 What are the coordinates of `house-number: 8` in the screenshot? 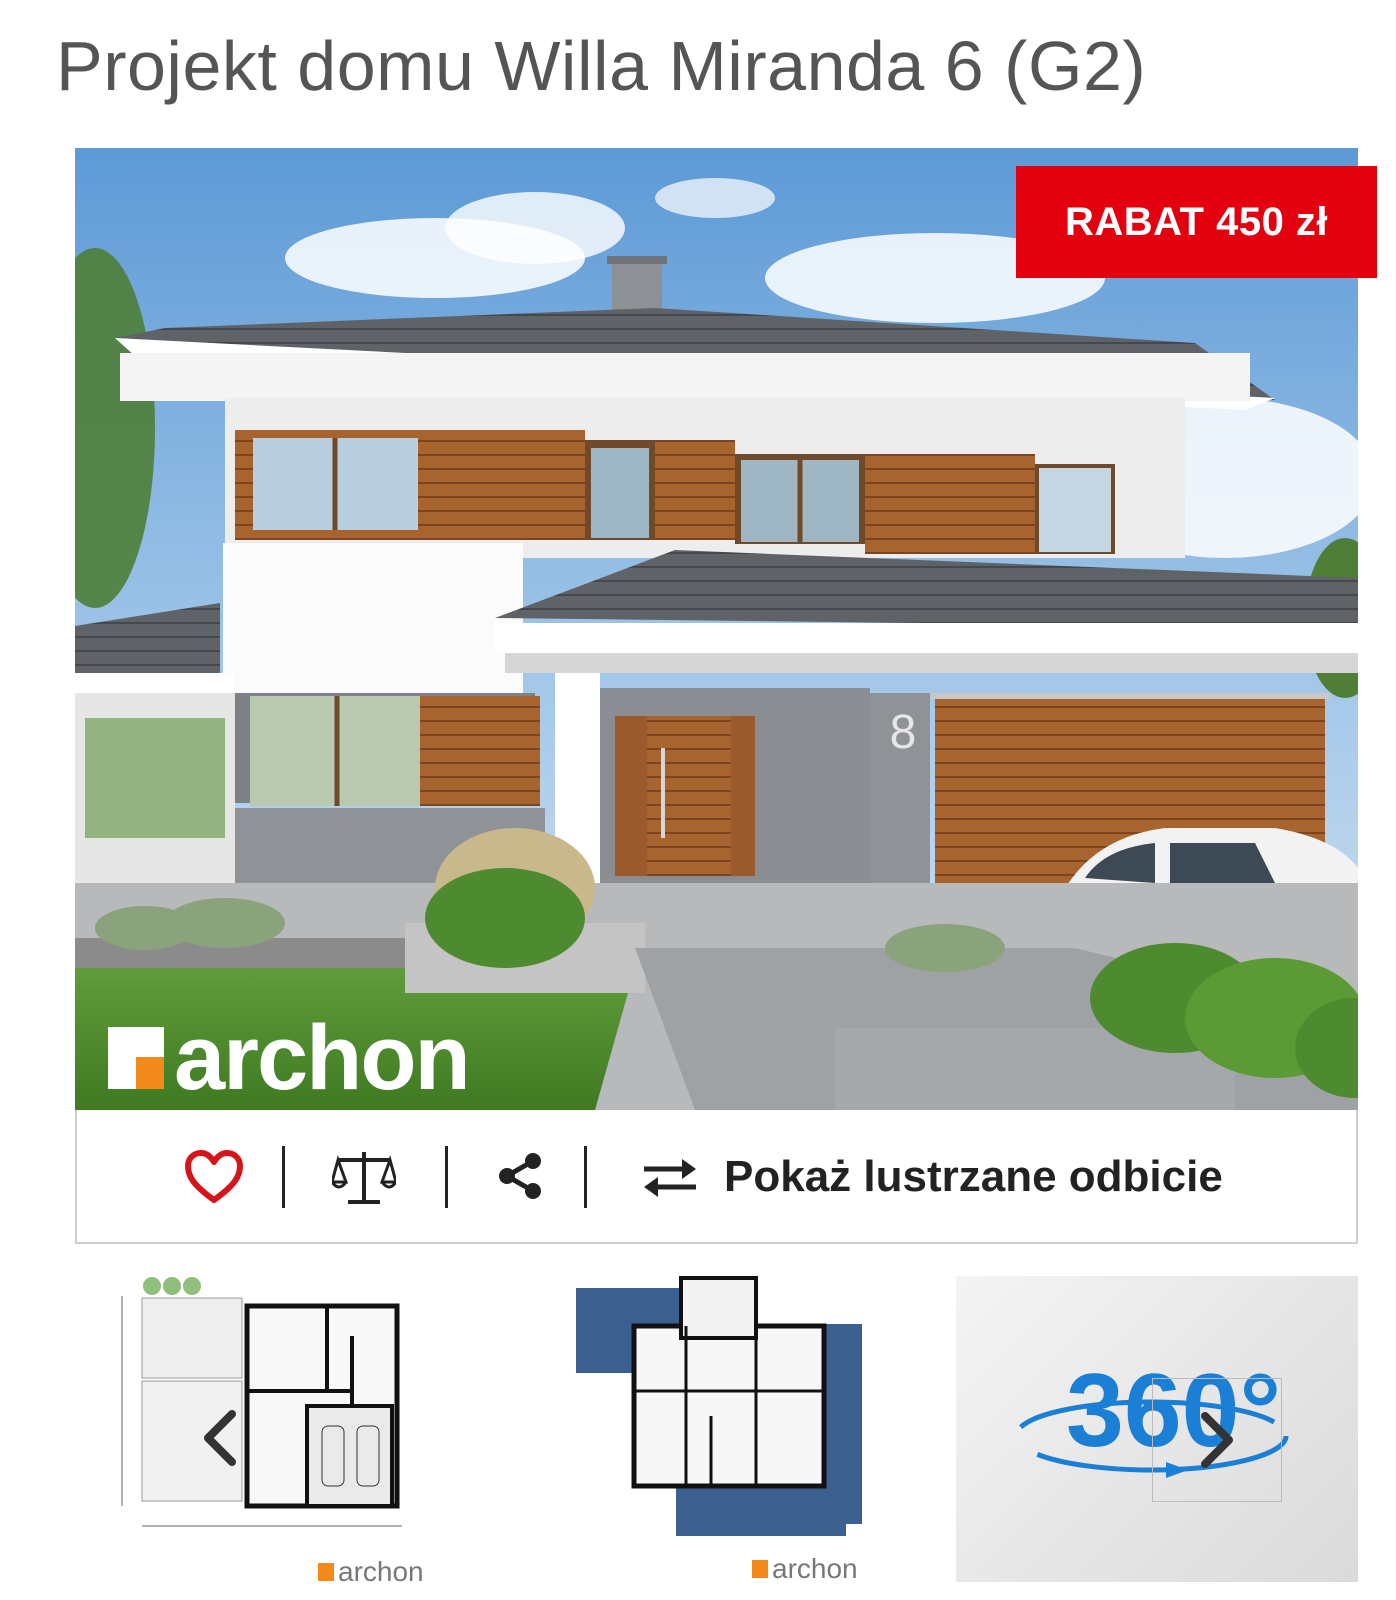 It's located at (903, 732).